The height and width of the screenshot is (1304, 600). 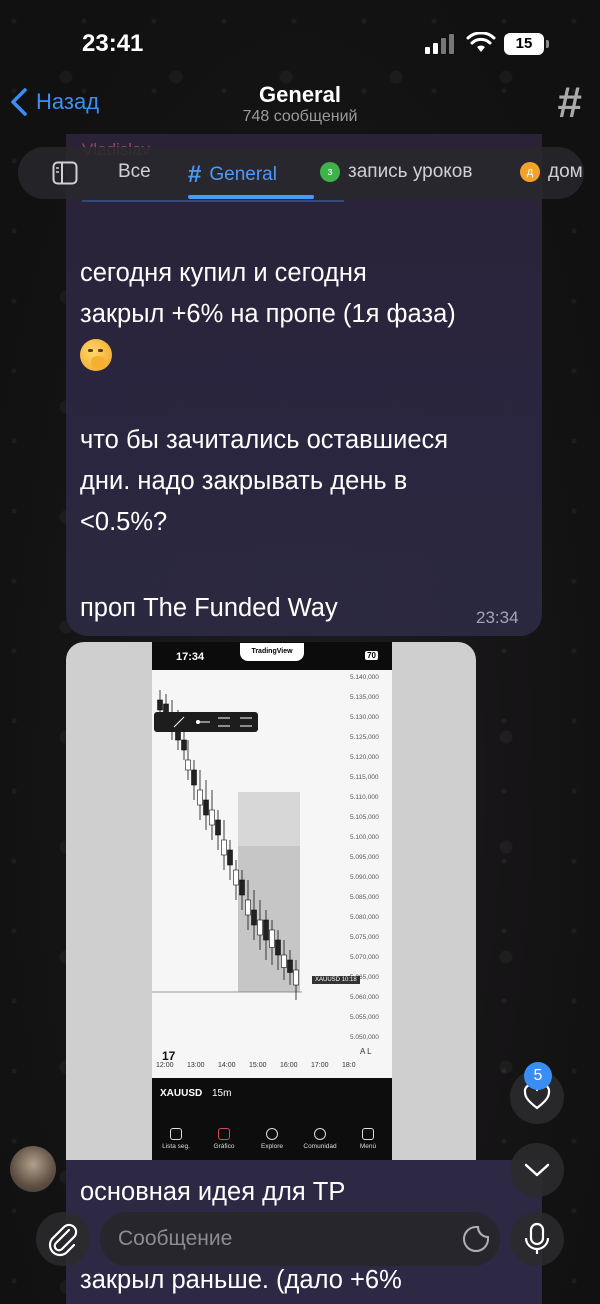 What do you see at coordinates (320, 1065) in the screenshot?
I see `time-axis-label: 17:00` at bounding box center [320, 1065].